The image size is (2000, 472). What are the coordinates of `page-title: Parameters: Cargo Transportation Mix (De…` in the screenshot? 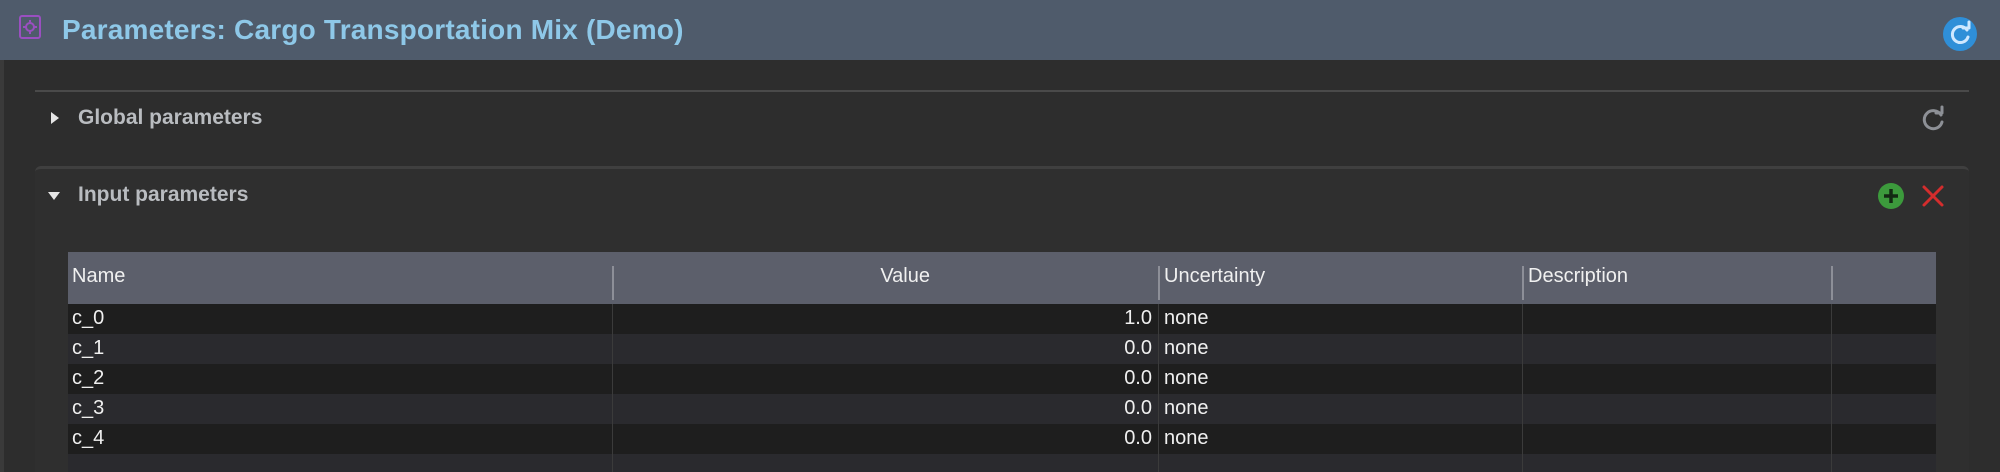 It's located at (373, 29).